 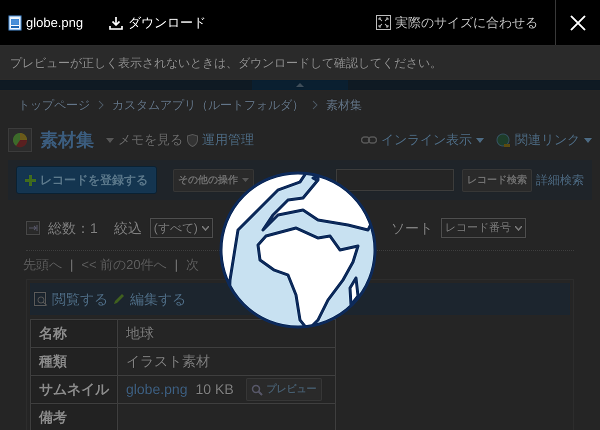 I want to click on sort-label: ソート, so click(x=412, y=228).